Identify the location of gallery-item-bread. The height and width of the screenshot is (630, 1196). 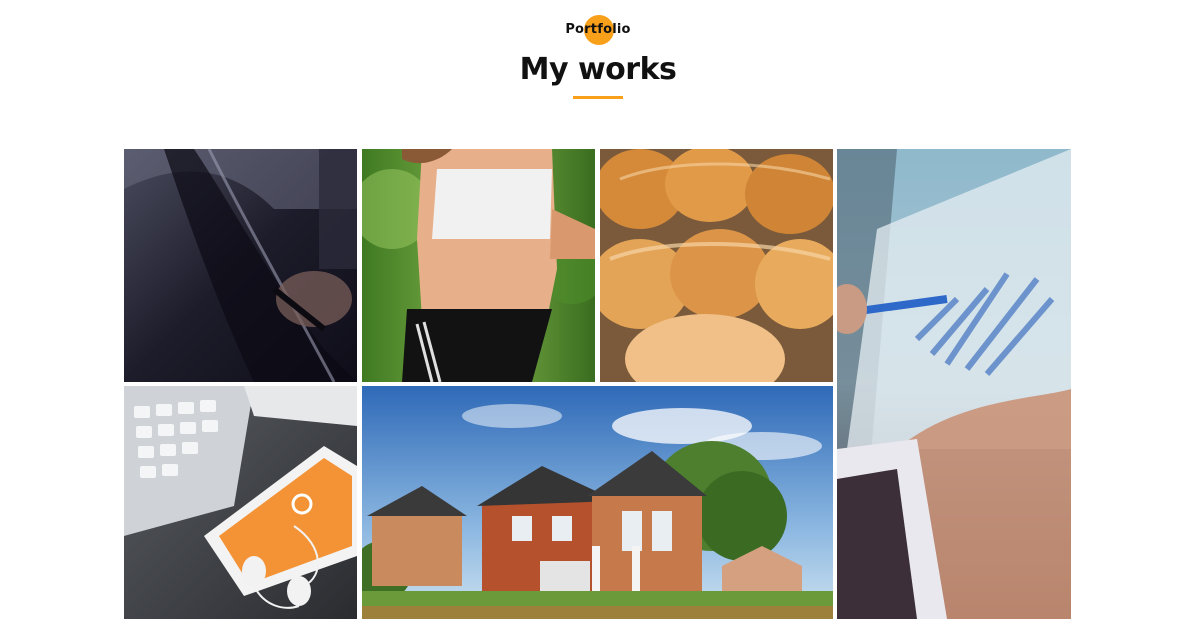
(716, 265).